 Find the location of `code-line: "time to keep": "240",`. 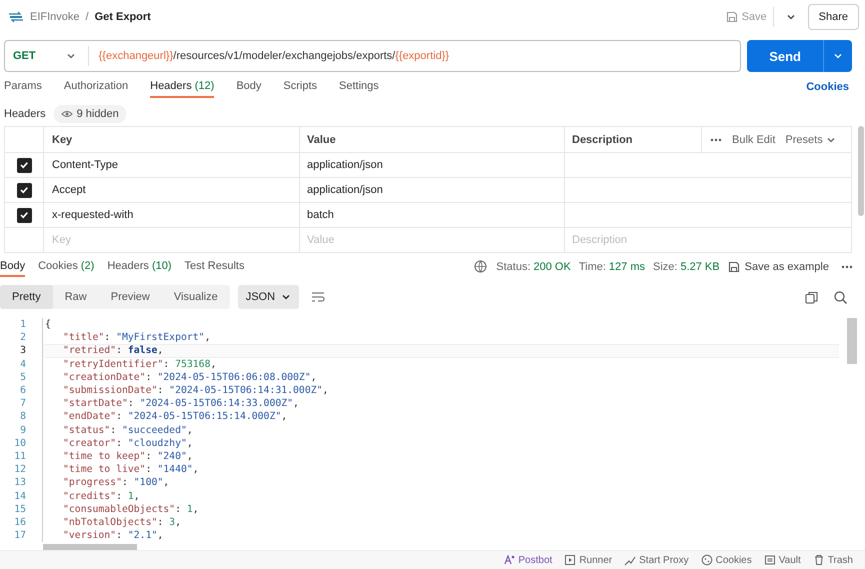

code-line: "time to keep": "240", is located at coordinates (440, 457).